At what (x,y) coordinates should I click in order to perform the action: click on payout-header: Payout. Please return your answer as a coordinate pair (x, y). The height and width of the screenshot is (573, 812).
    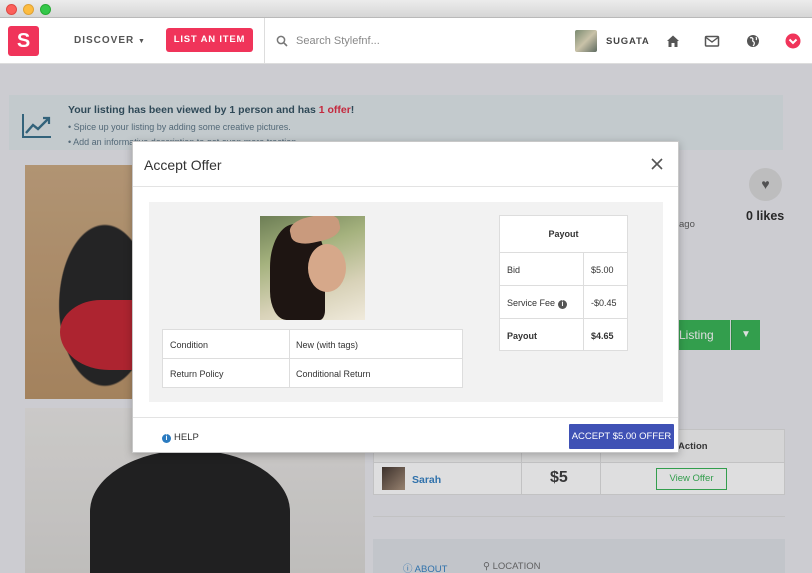
    Looking at the image, I should click on (563, 234).